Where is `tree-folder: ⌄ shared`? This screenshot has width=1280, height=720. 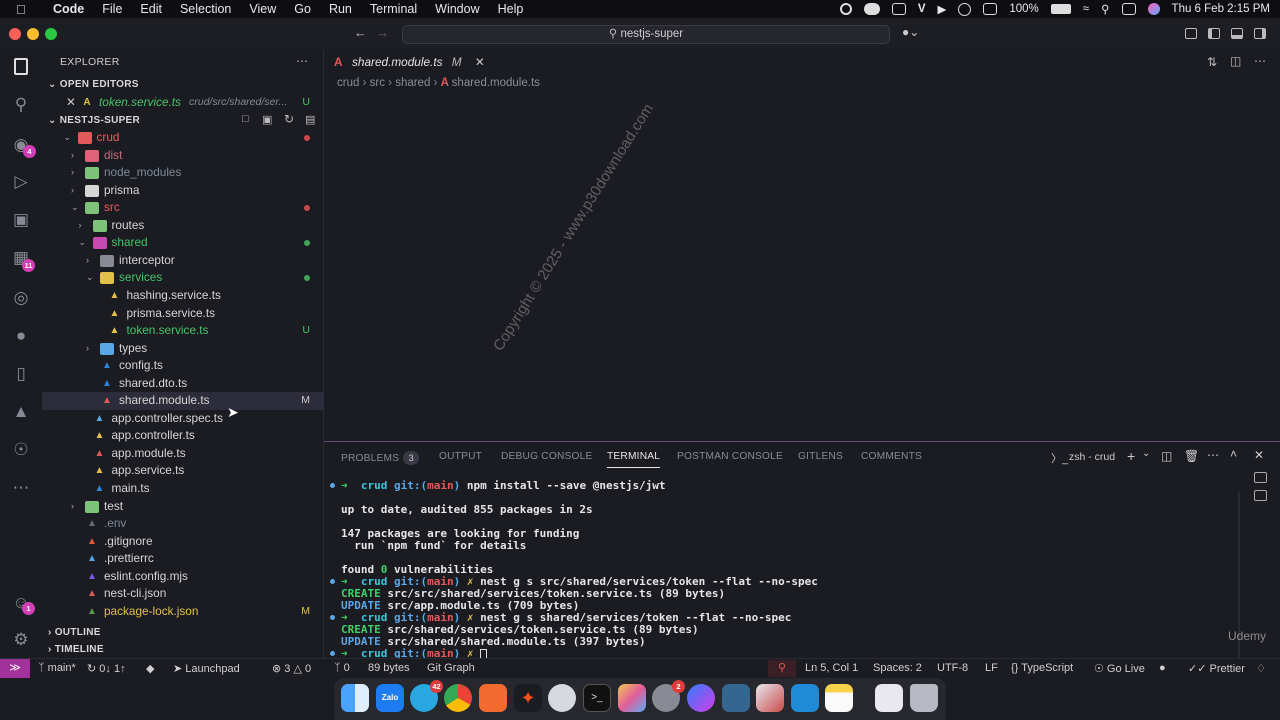 tree-folder: ⌄ shared is located at coordinates (183, 243).